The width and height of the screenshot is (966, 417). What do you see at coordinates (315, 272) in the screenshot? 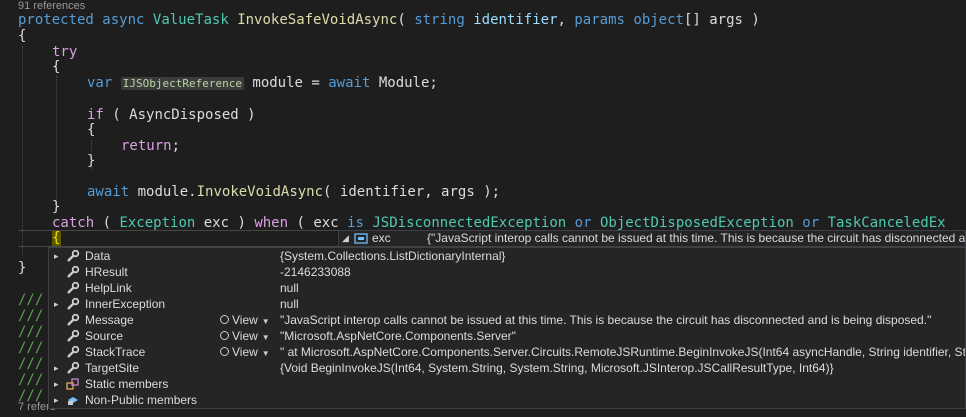
I see `member-value: -2146233088` at bounding box center [315, 272].